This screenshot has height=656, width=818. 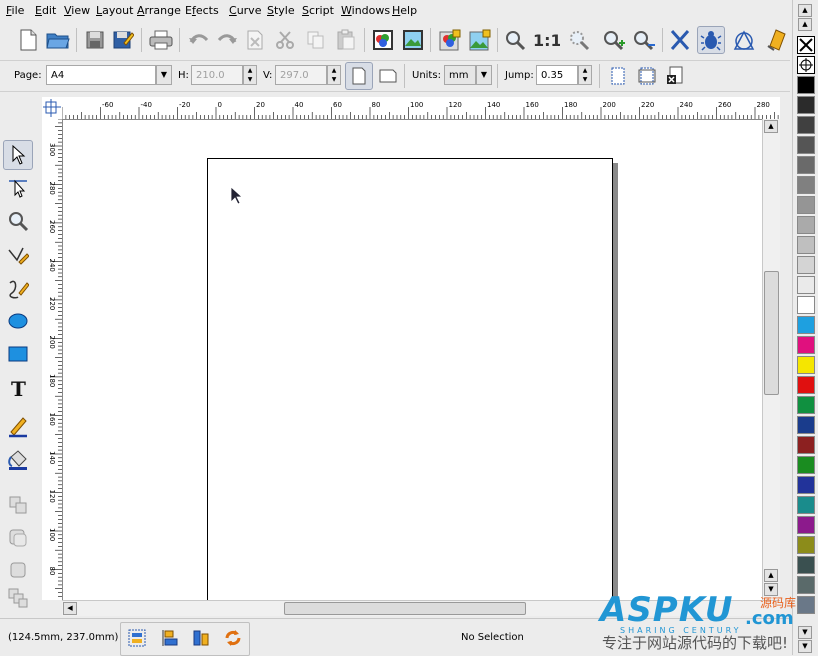 What do you see at coordinates (644, 40) in the screenshot?
I see `zoom-out-icon` at bounding box center [644, 40].